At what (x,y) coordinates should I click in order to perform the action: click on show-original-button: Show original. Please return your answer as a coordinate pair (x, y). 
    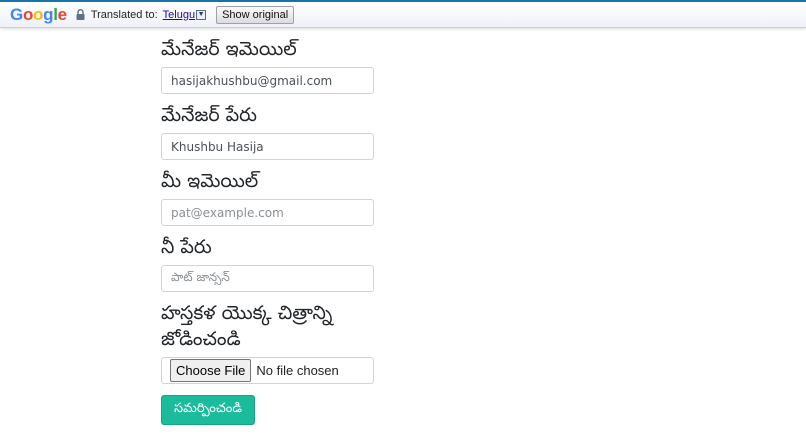
    Looking at the image, I should click on (255, 14).